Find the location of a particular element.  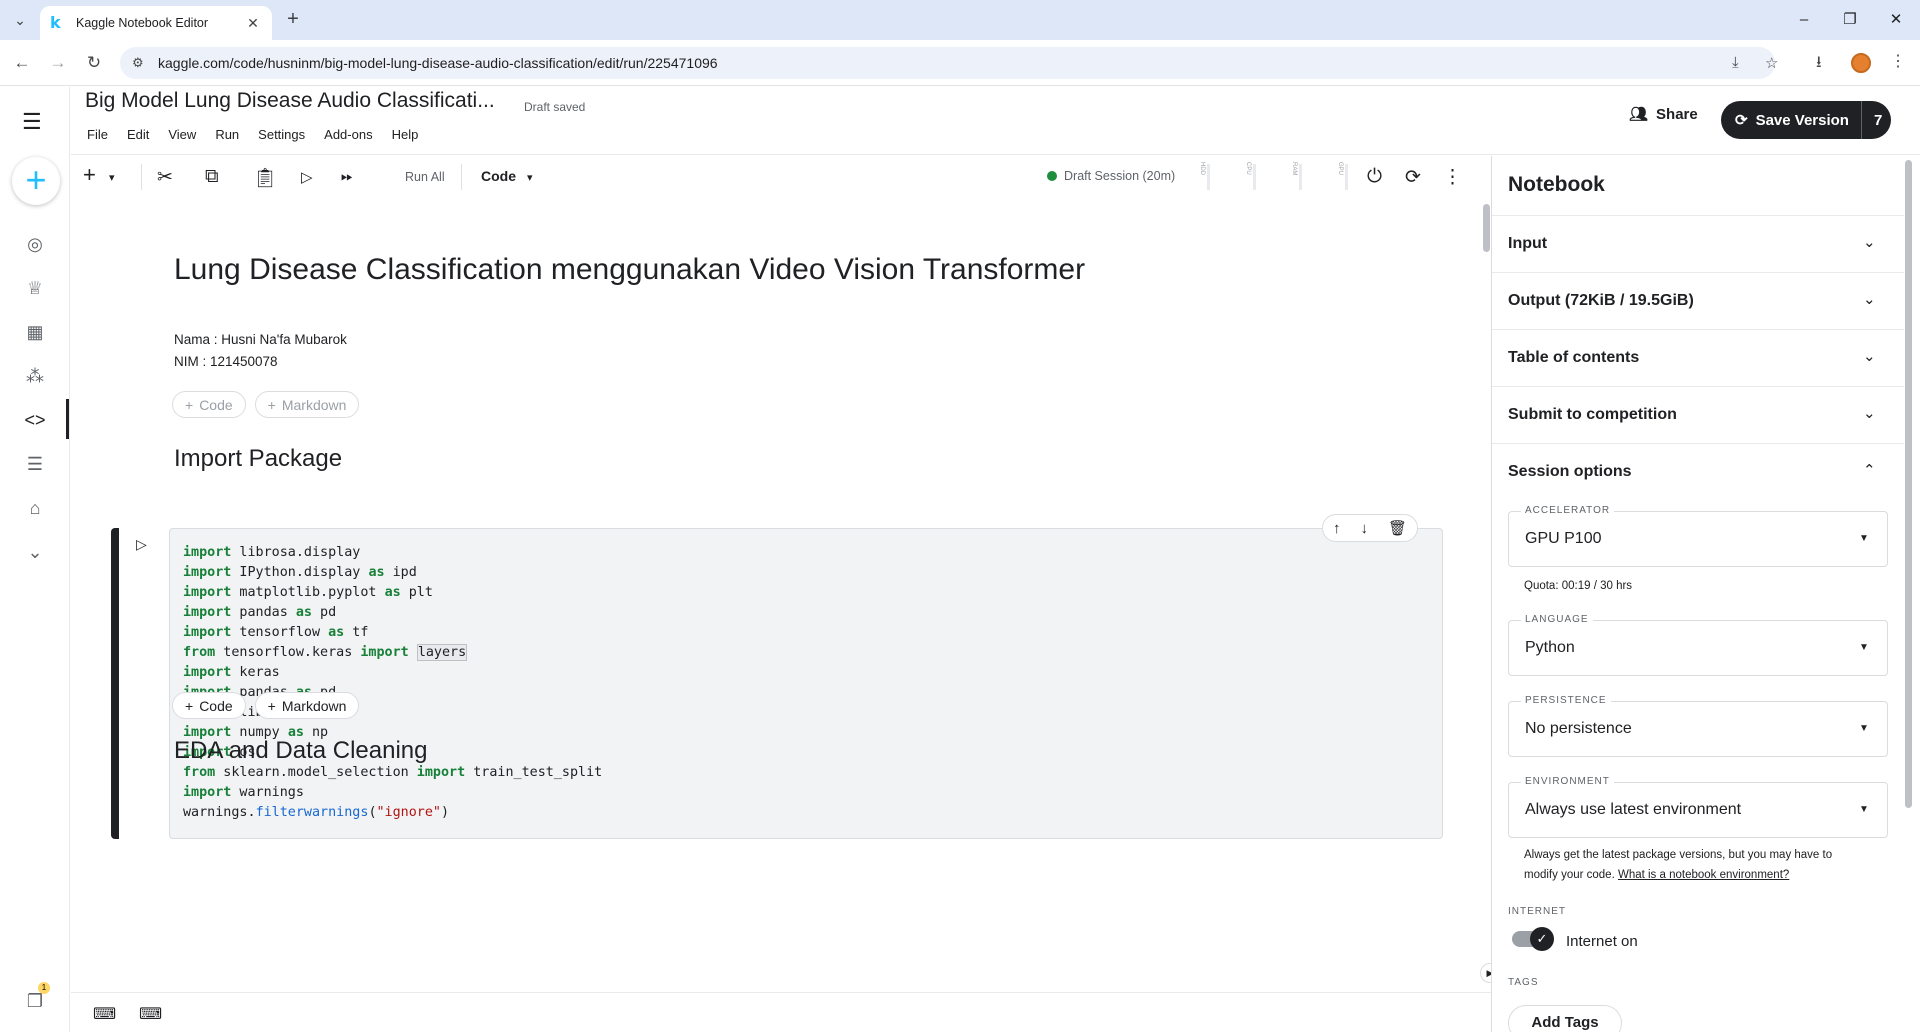

menu-file: File is located at coordinates (97, 134).